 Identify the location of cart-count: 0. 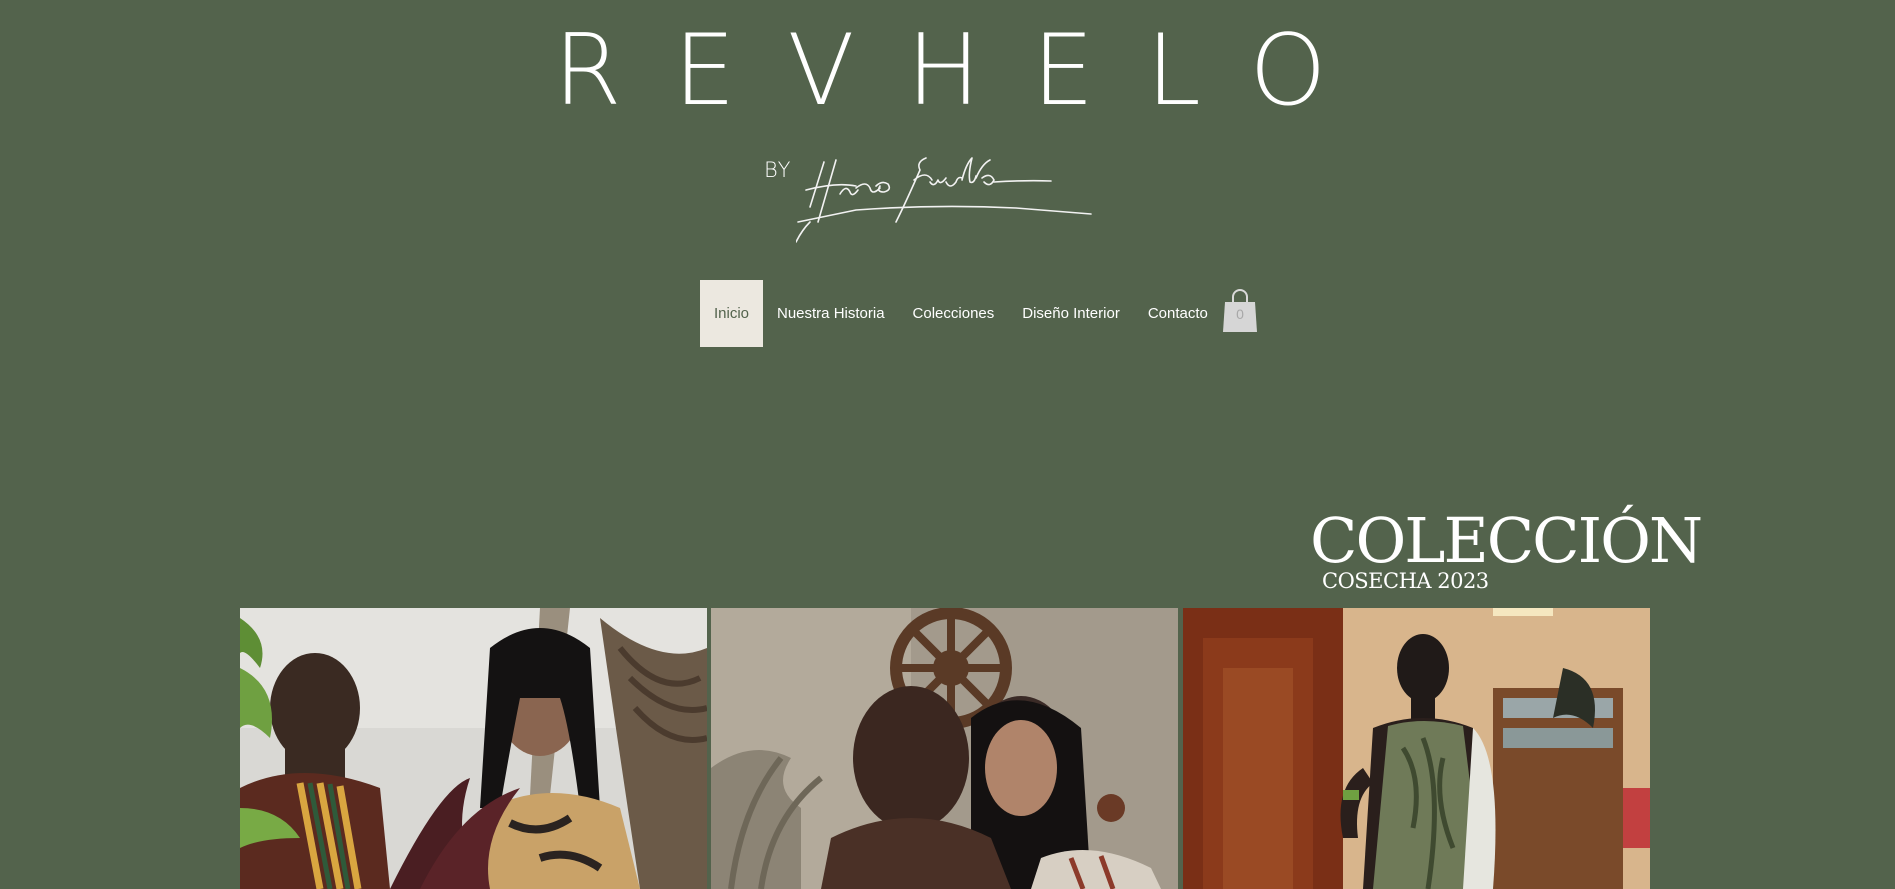
(1240, 314).